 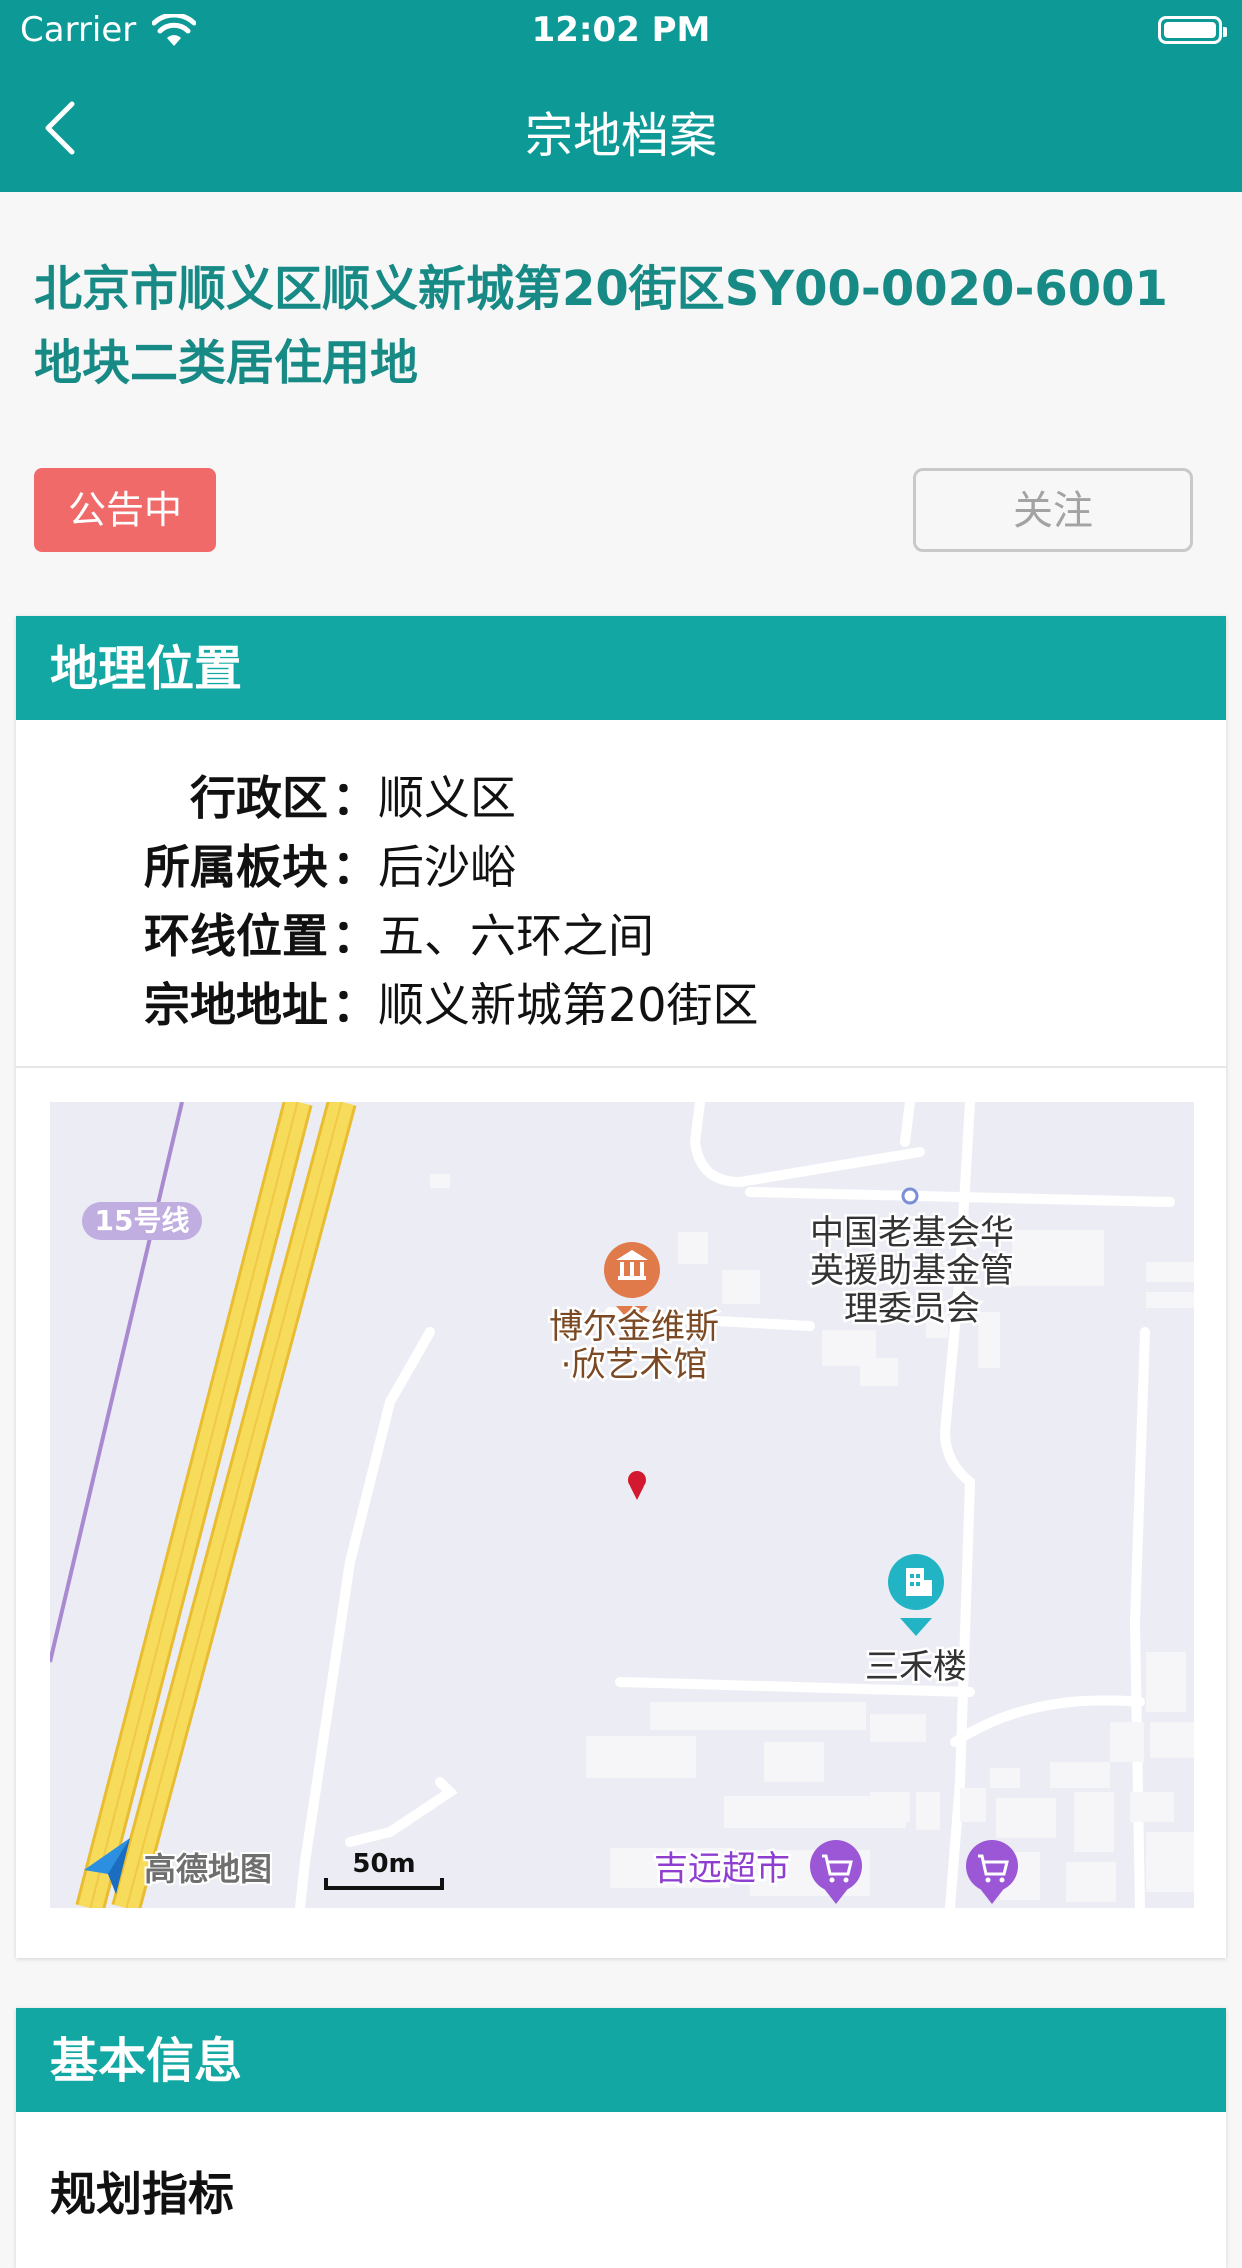 I want to click on info-label: 环线位置, so click(x=236, y=936).